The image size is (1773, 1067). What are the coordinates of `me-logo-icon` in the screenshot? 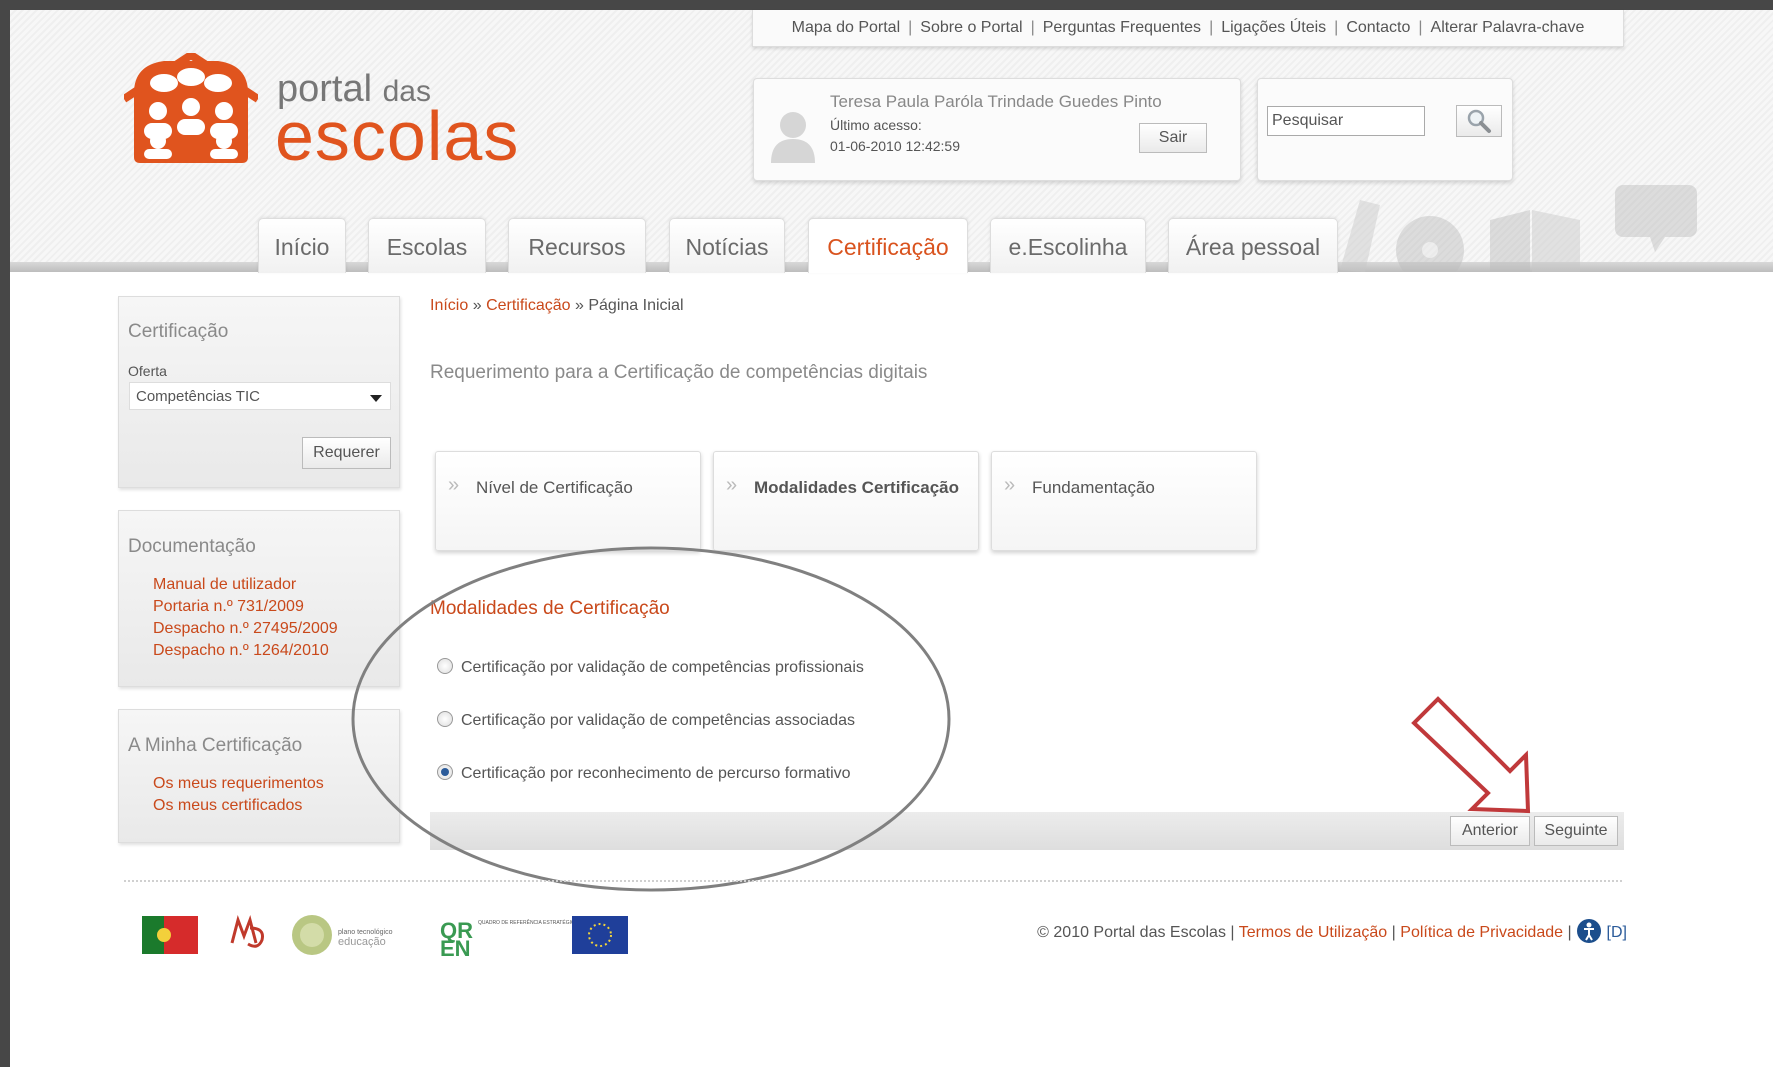 It's located at (247, 931).